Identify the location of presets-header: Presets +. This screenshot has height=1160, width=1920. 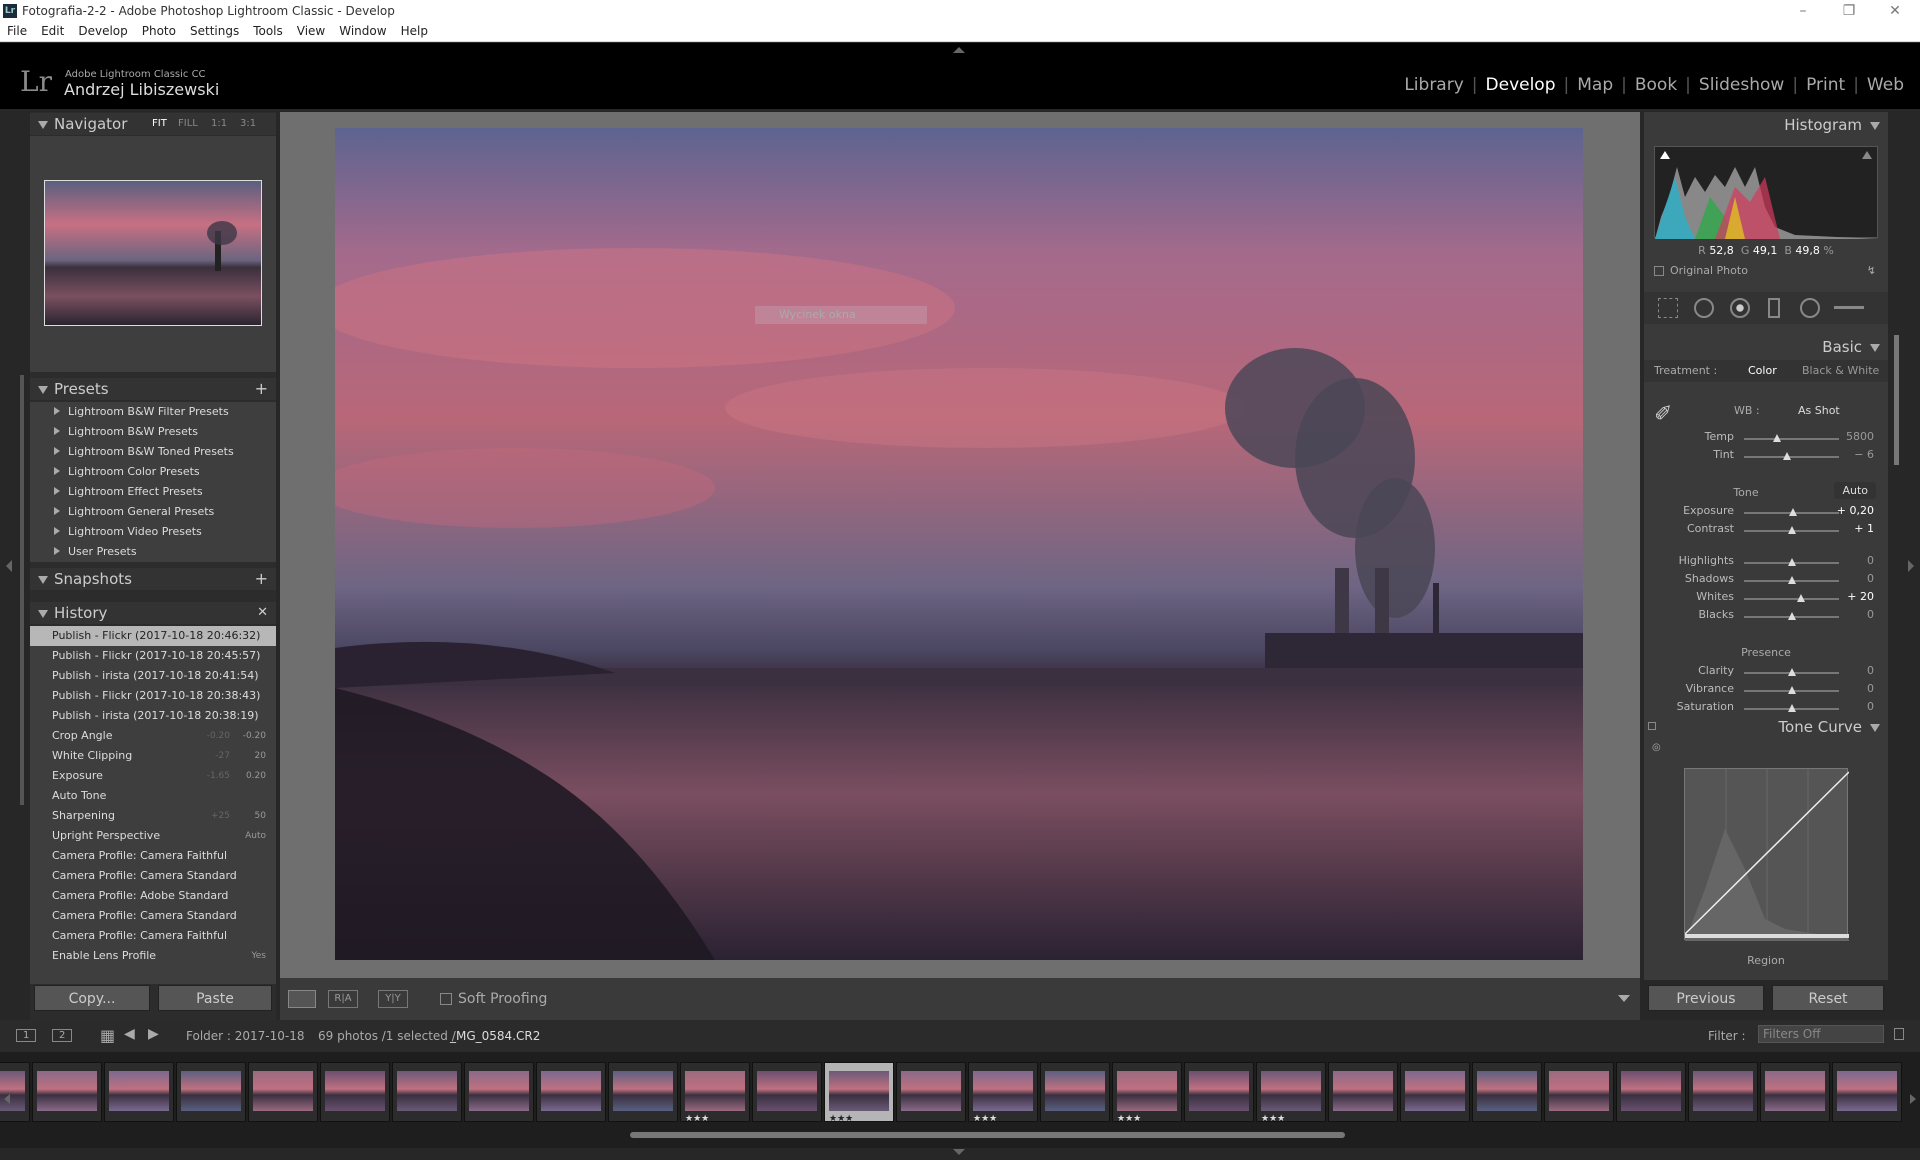
(153, 389).